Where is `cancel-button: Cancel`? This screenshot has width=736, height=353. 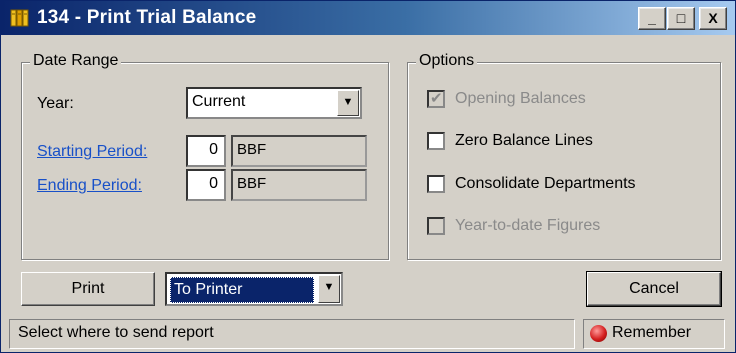 cancel-button: Cancel is located at coordinates (654, 289).